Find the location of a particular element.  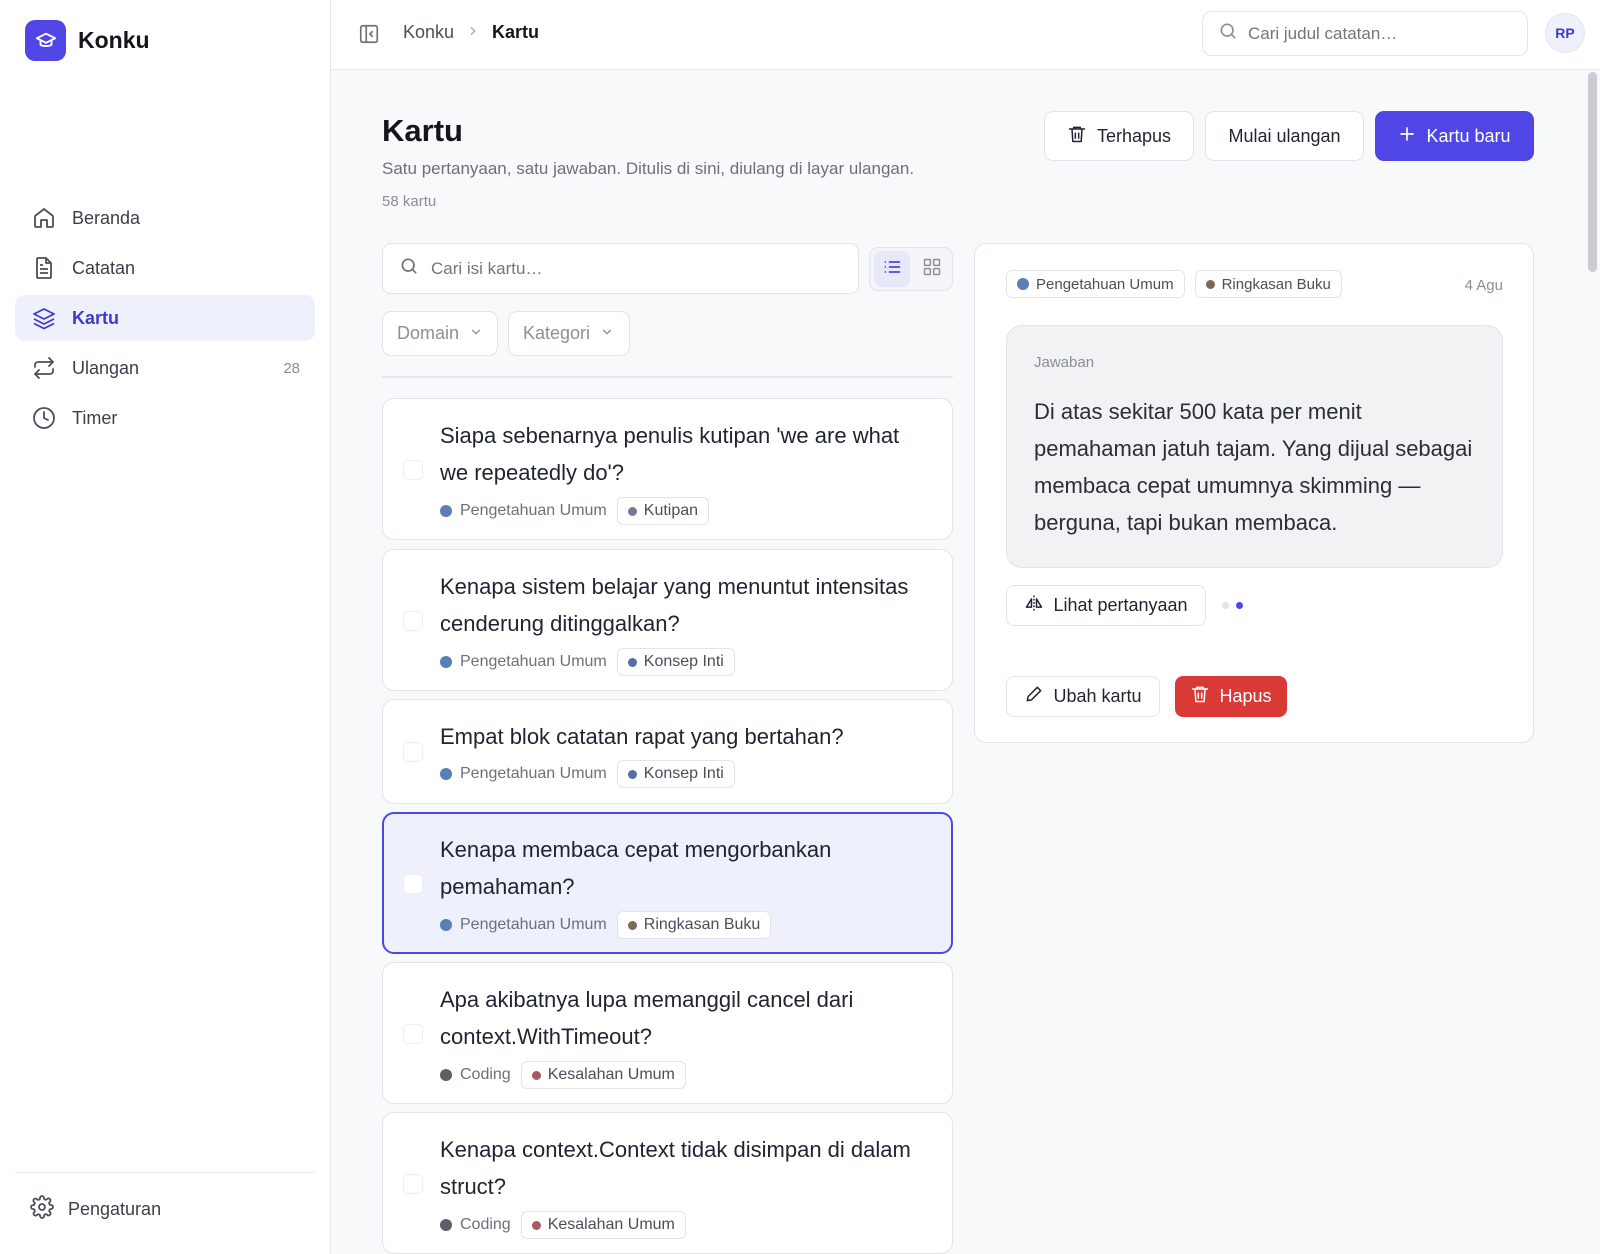

card-meta: Pengetahuan Umum Konsep Inti is located at coordinates (587, 774).